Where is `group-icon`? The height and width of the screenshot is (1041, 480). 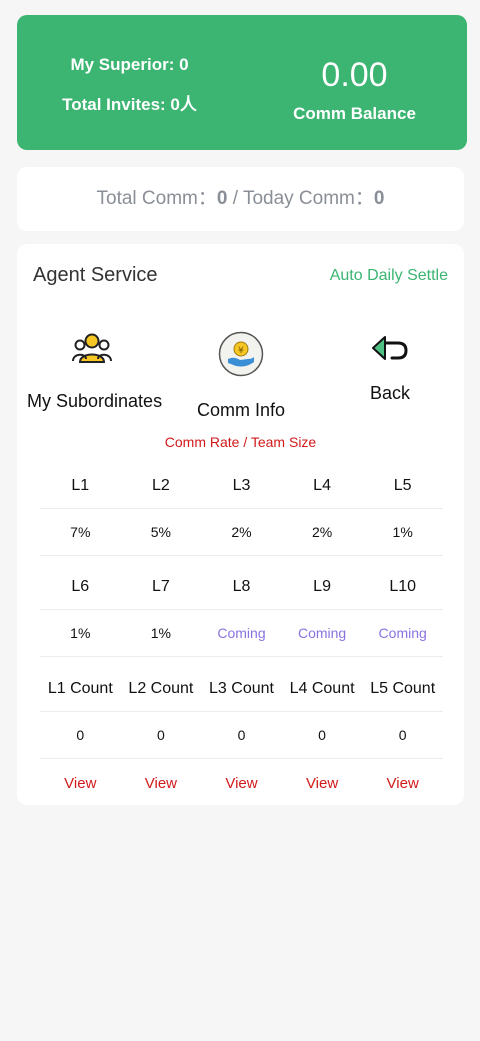
group-icon is located at coordinates (92, 351).